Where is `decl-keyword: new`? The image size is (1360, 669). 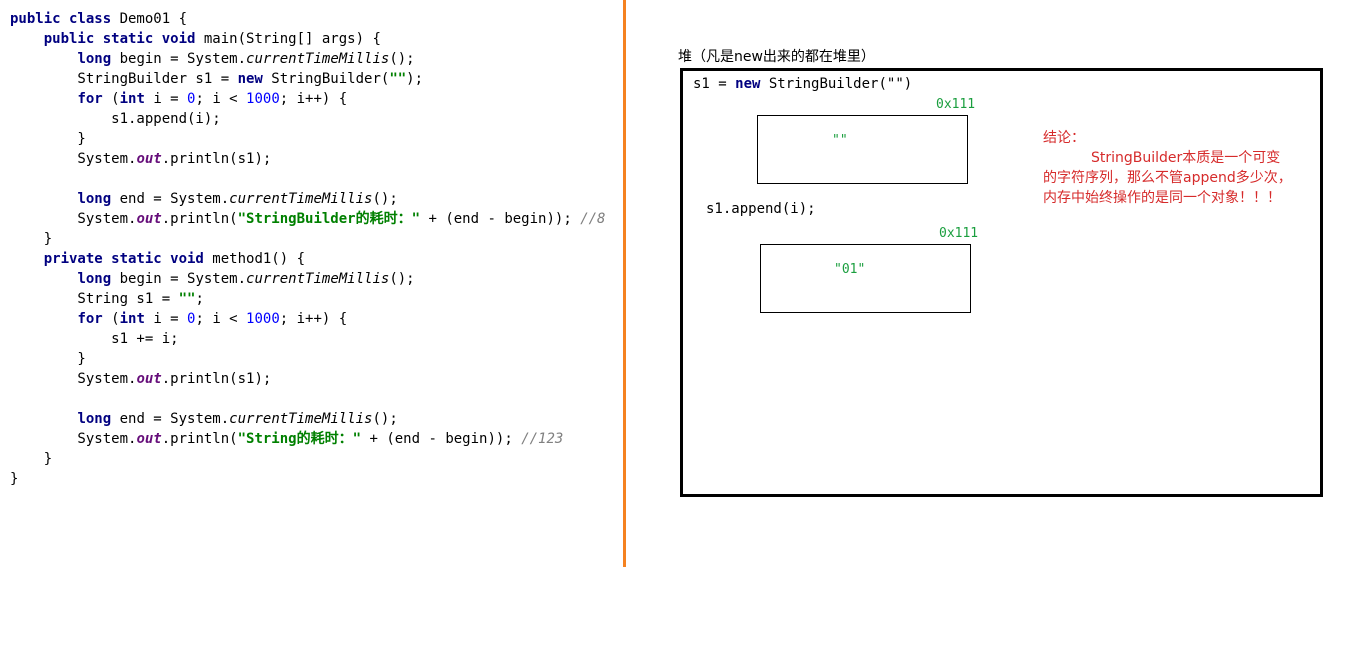
decl-keyword: new is located at coordinates (748, 84).